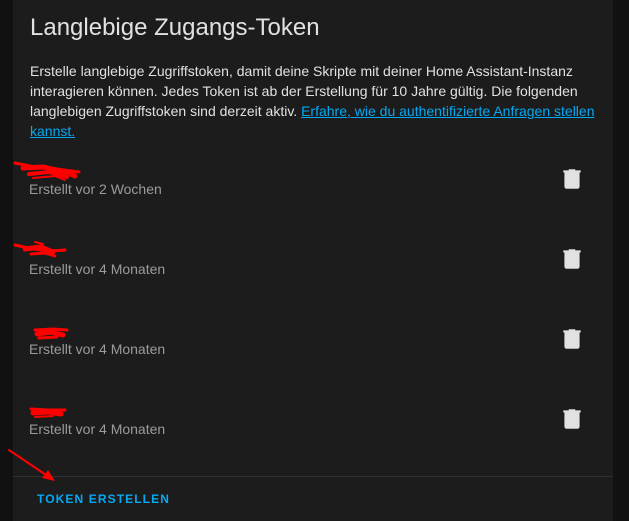  I want to click on token-item: Erstellt vor 2 Wochen, so click(313, 190).